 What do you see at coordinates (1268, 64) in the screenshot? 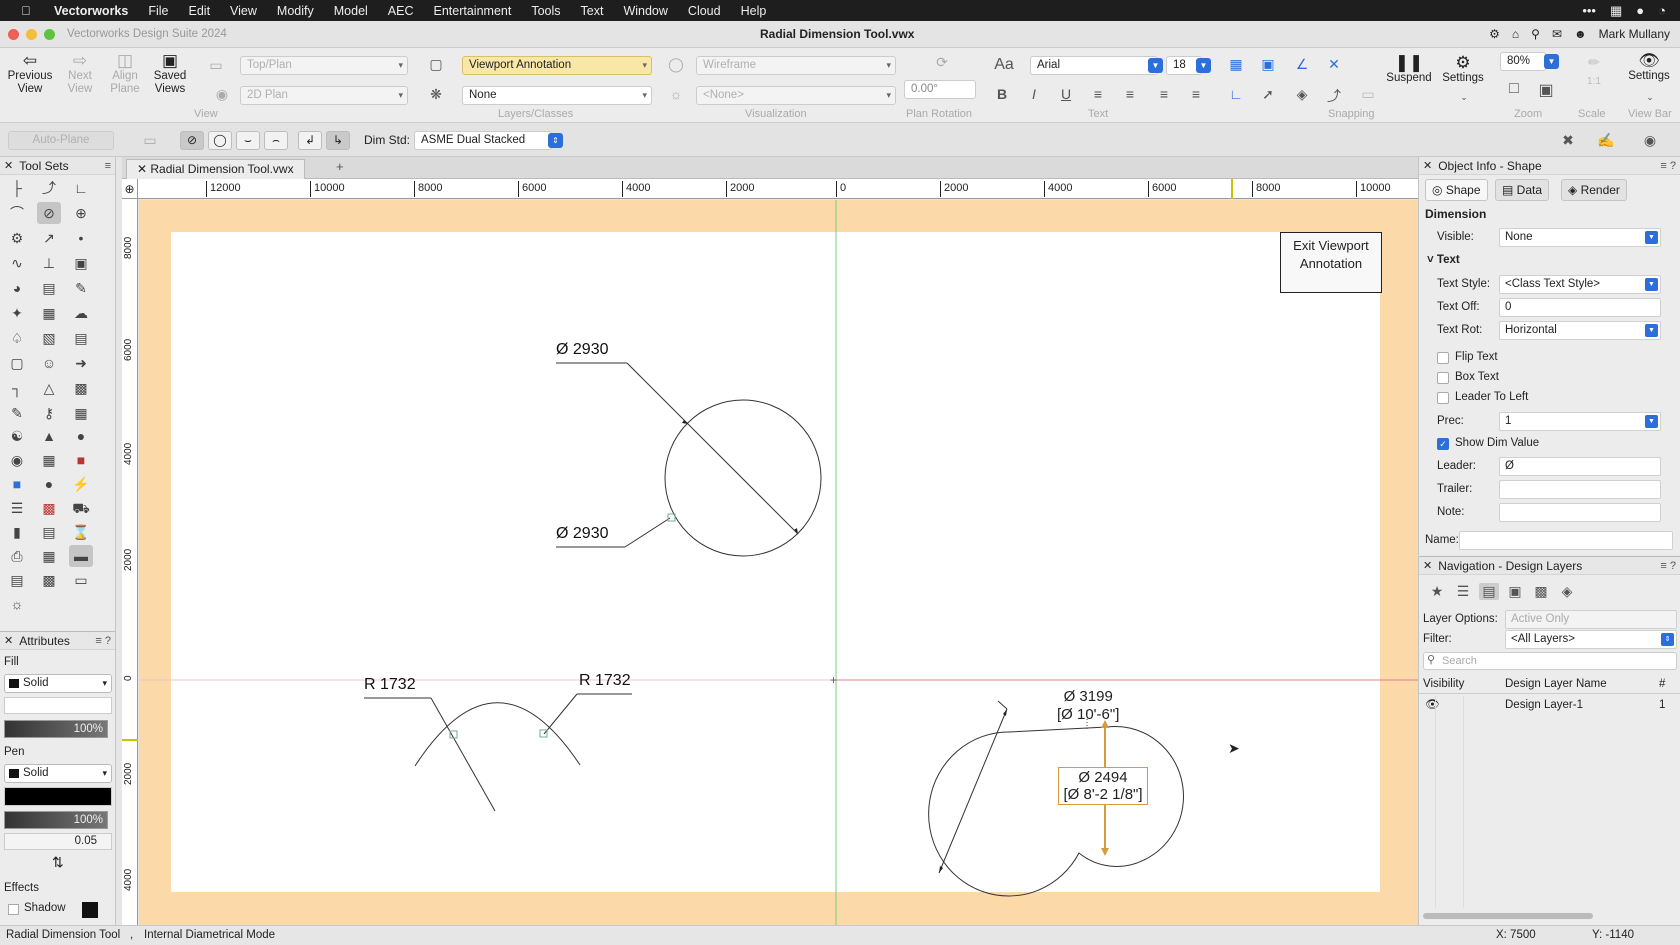
I see `snap-object-icon: ▣` at bounding box center [1268, 64].